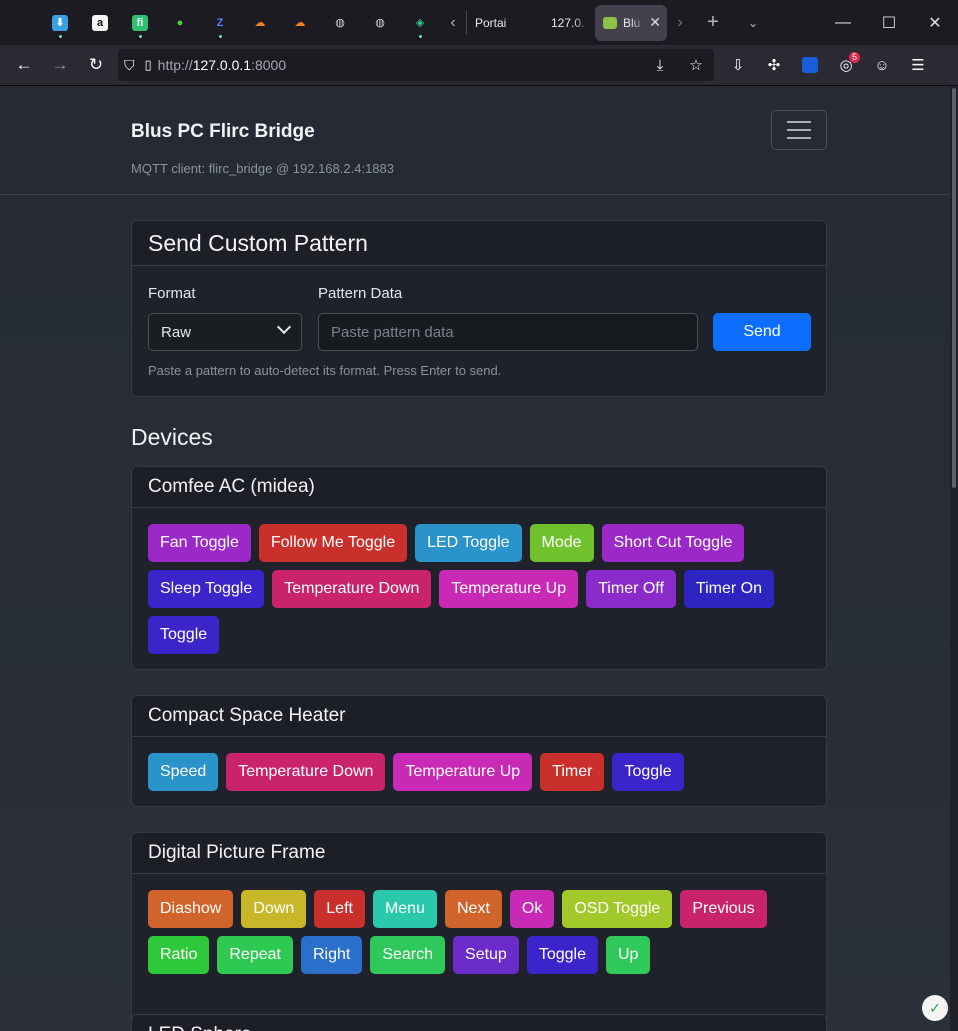 Image resolution: width=958 pixels, height=1031 pixels. Describe the element at coordinates (810, 65) in the screenshot. I see `bitwarden-icon` at that location.